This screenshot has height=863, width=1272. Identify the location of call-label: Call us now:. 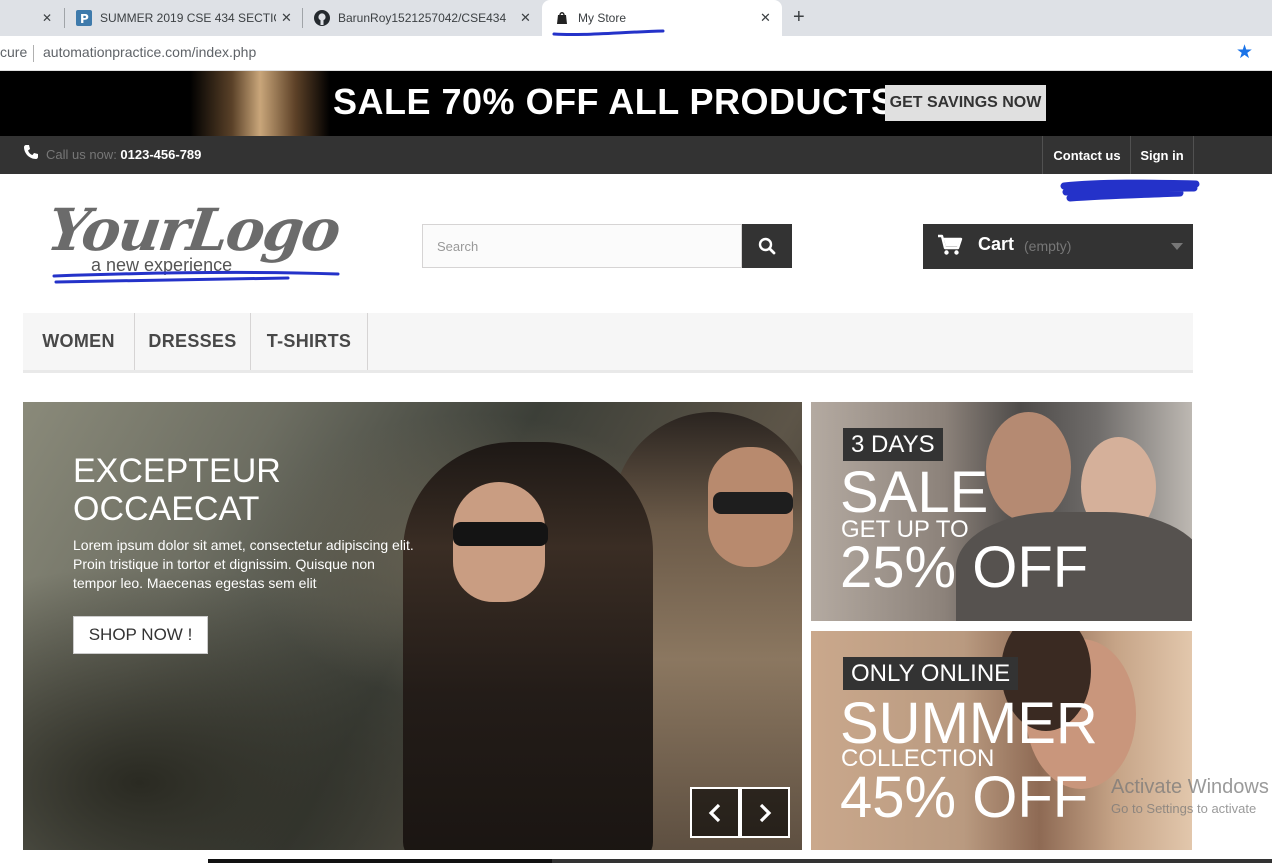
(83, 154).